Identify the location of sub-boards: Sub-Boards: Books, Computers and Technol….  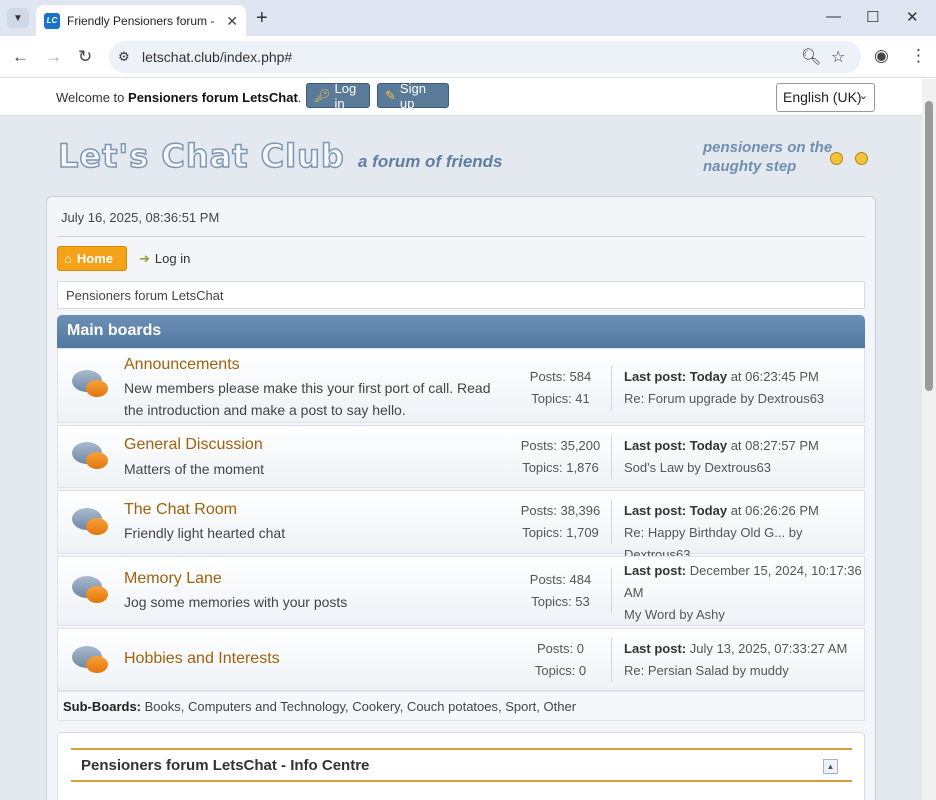
(461, 706).